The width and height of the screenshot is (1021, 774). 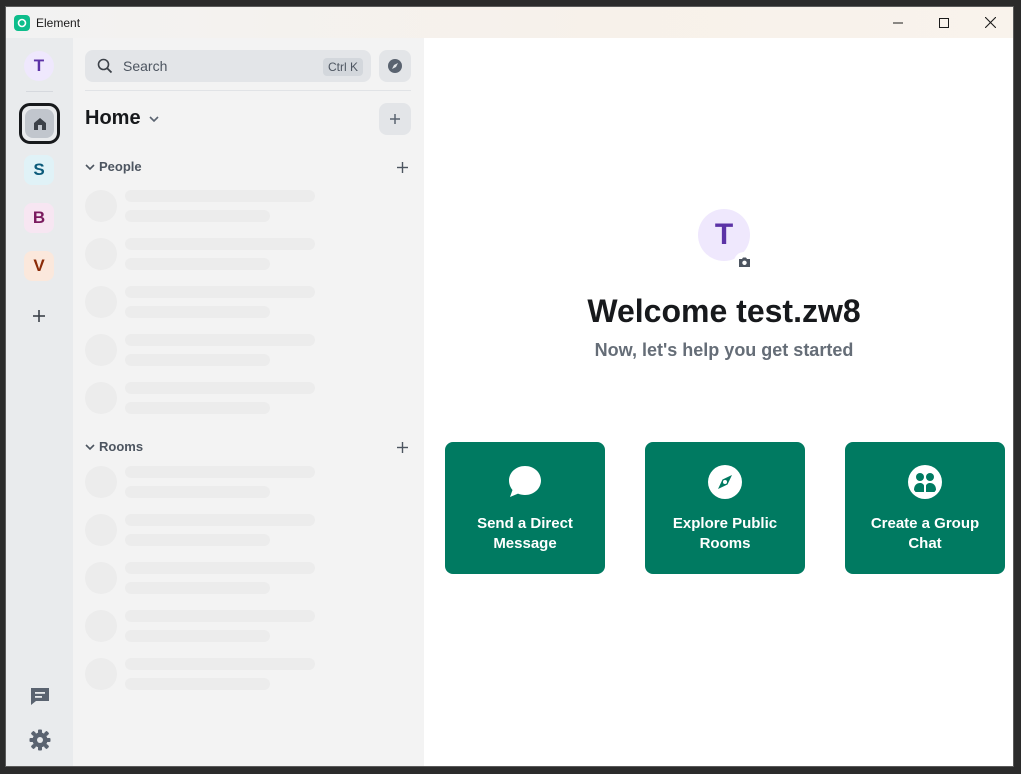 I want to click on section-rooms-label: Rooms, so click(x=121, y=446).